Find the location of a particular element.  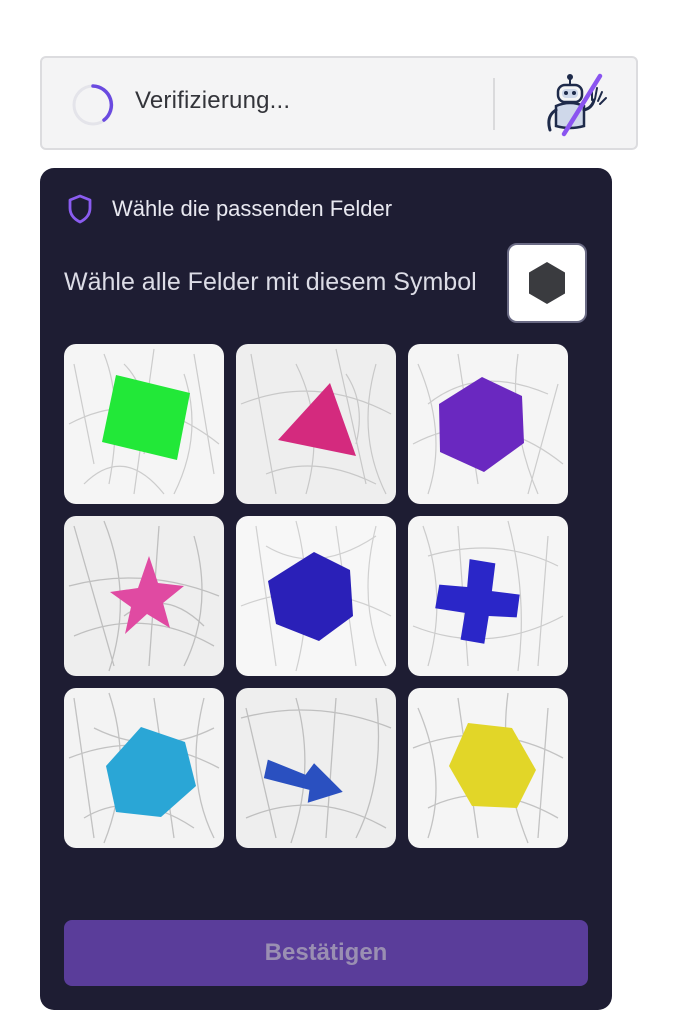

cross-shape-icon is located at coordinates (488, 596).